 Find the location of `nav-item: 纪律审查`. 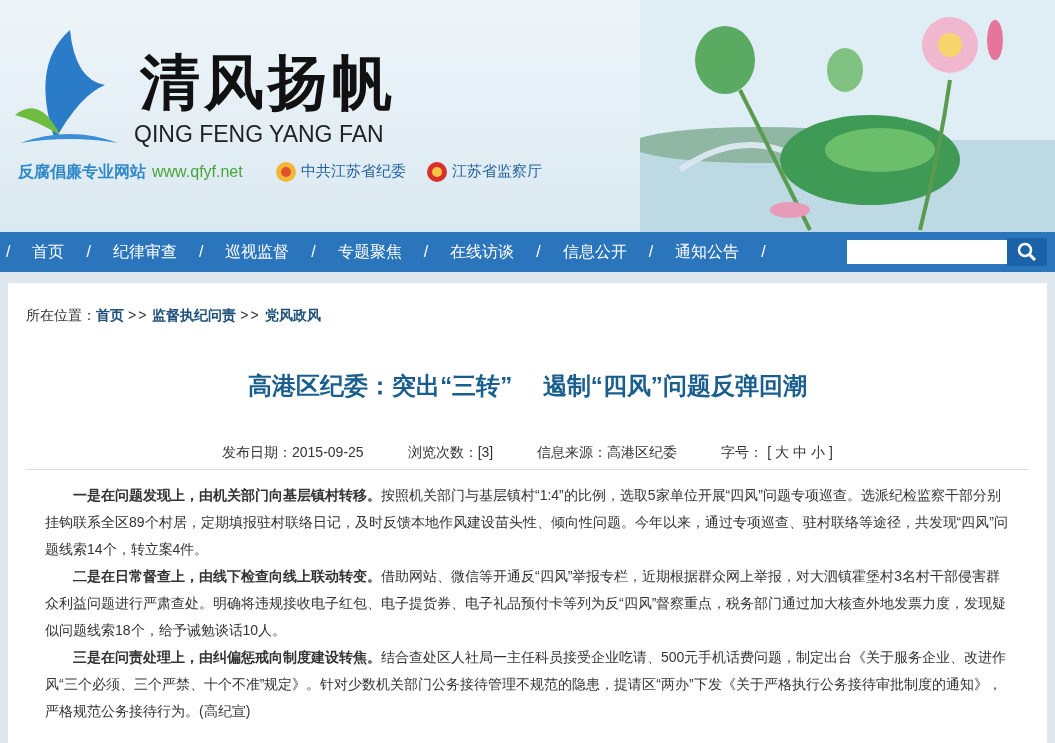

nav-item: 纪律审查 is located at coordinates (144, 252).